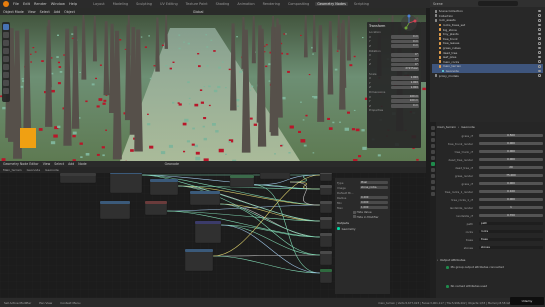  What do you see at coordinates (433, 164) in the screenshot?
I see `modifier-tab-icon` at bounding box center [433, 164].